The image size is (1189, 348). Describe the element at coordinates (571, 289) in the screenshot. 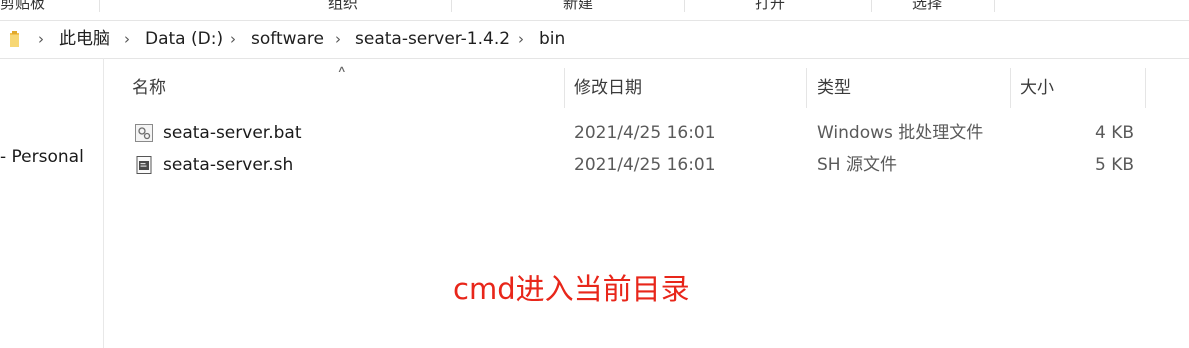

I see `annotation-text: cmd进入当前目录` at that location.